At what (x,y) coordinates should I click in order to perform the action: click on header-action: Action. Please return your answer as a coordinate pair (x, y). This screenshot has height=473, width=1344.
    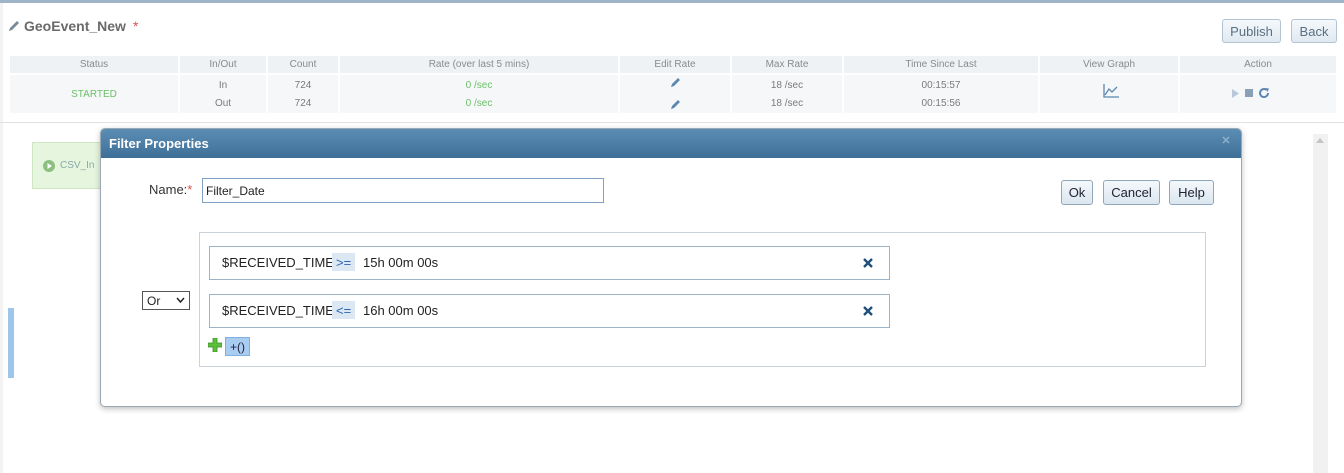
    Looking at the image, I should click on (1258, 64).